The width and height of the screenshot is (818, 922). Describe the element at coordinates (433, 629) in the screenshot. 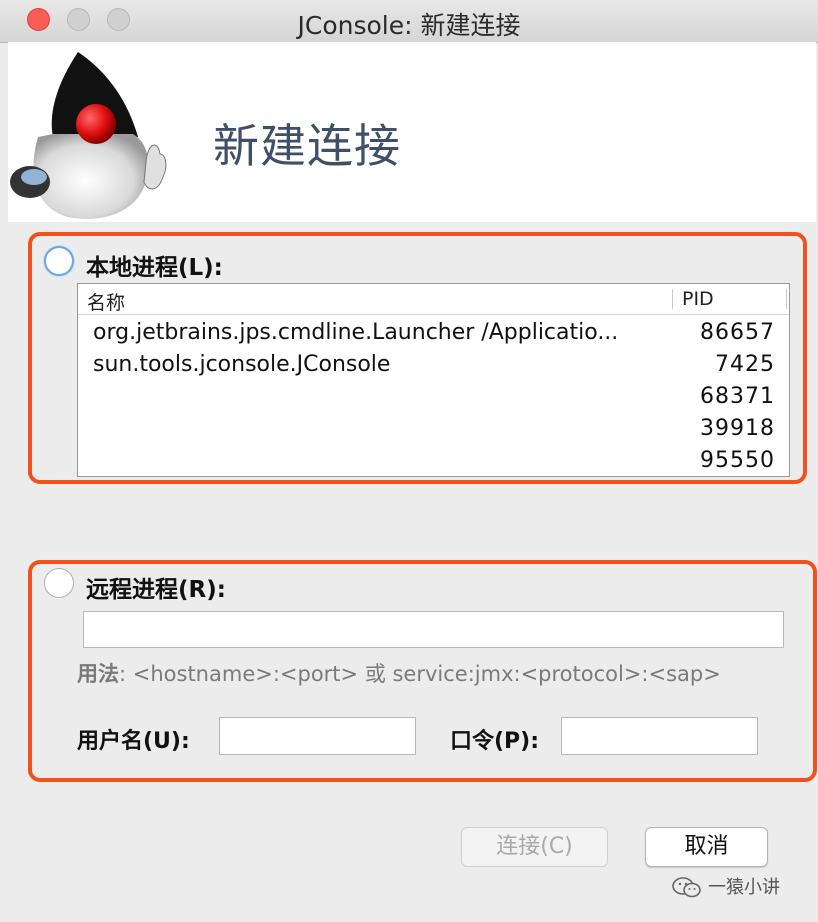

I see `remote-address-input` at that location.